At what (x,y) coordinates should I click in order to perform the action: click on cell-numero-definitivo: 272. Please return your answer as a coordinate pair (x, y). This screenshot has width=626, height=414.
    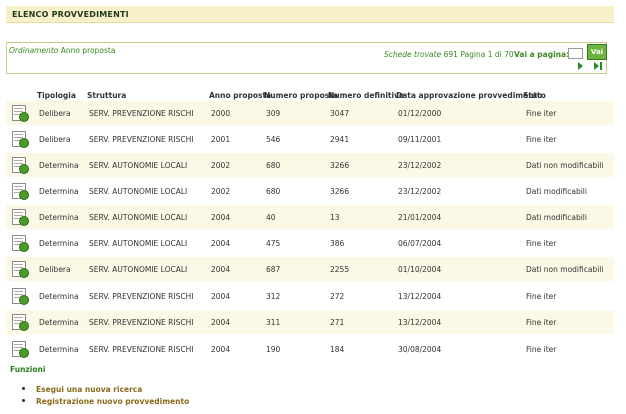
    Looking at the image, I should click on (337, 296).